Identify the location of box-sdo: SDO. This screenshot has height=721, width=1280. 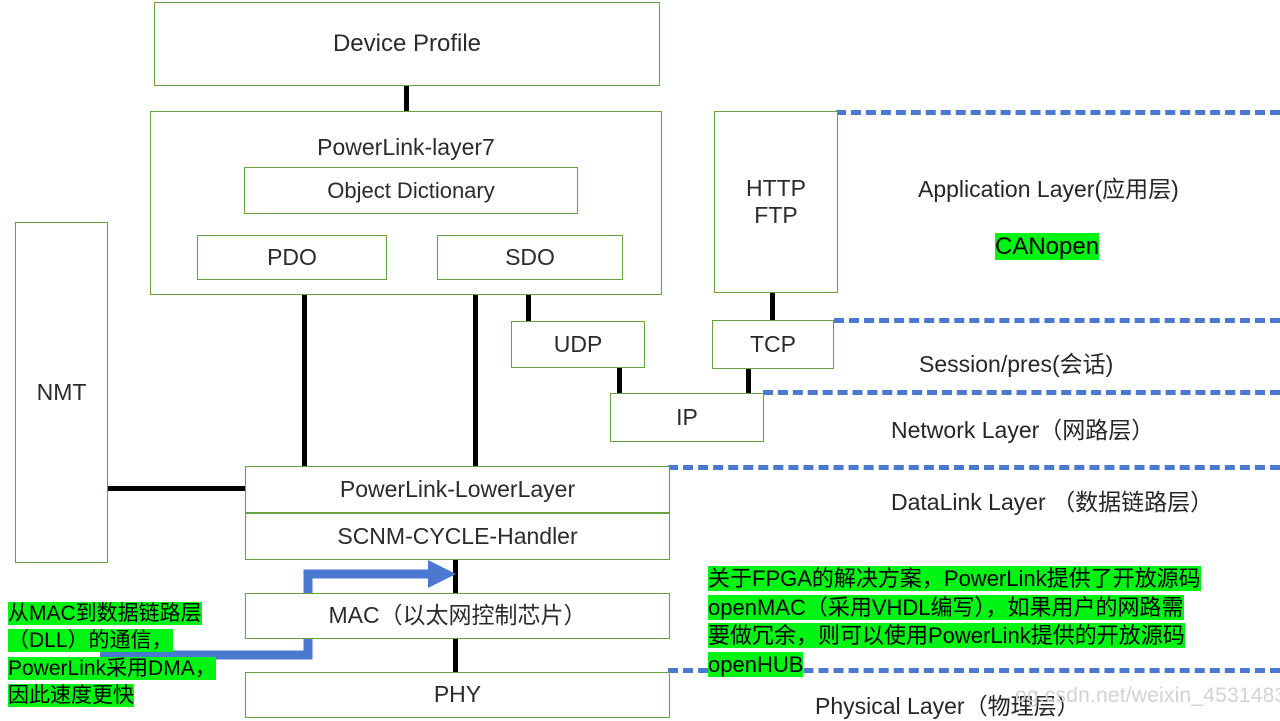
(530, 257).